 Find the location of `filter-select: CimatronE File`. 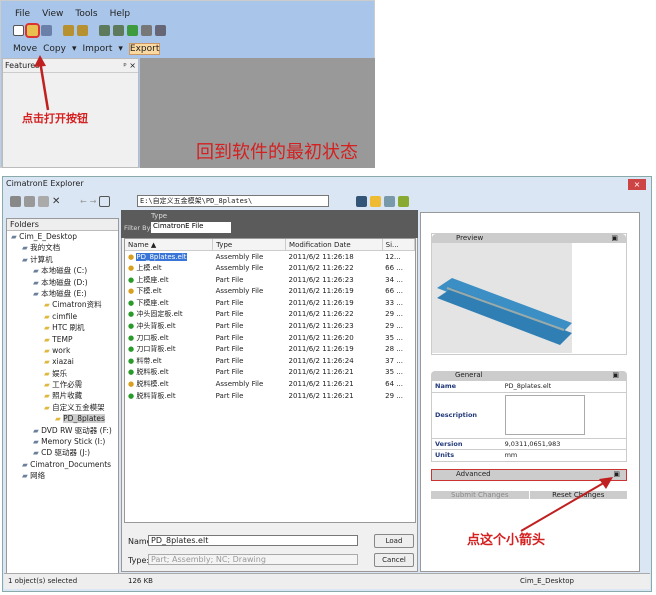

filter-select: CimatronE File is located at coordinates (191, 227).